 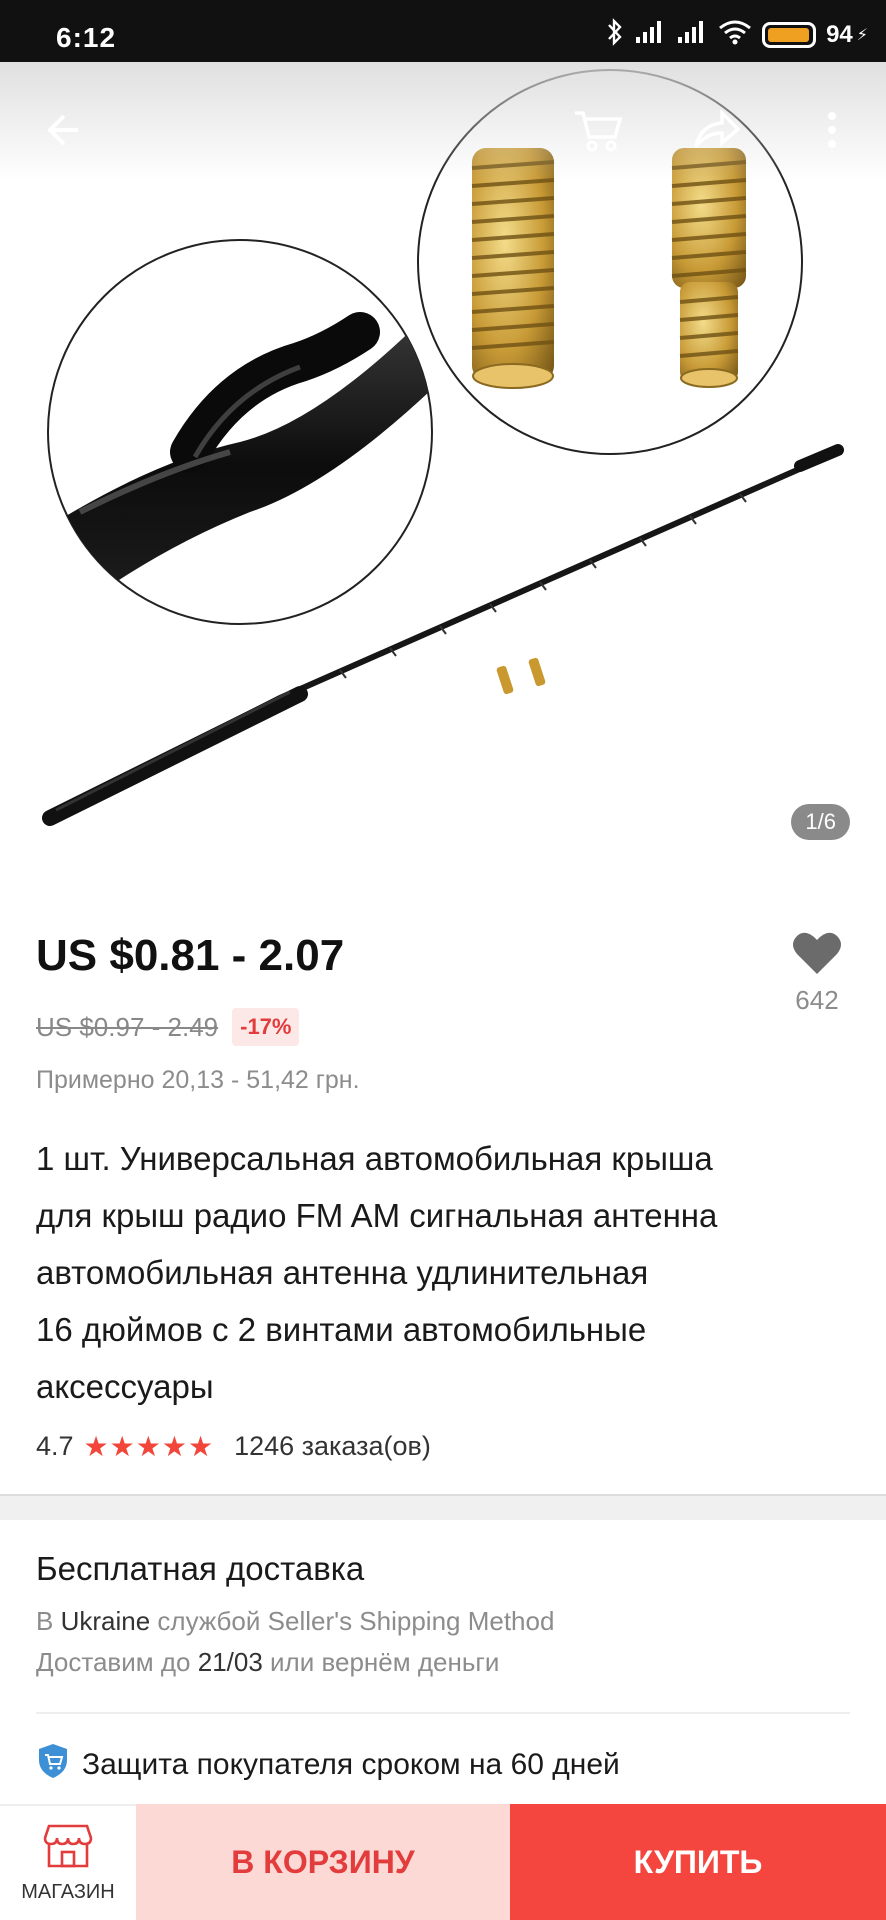 I want to click on image-counter: 1/6, so click(x=820, y=822).